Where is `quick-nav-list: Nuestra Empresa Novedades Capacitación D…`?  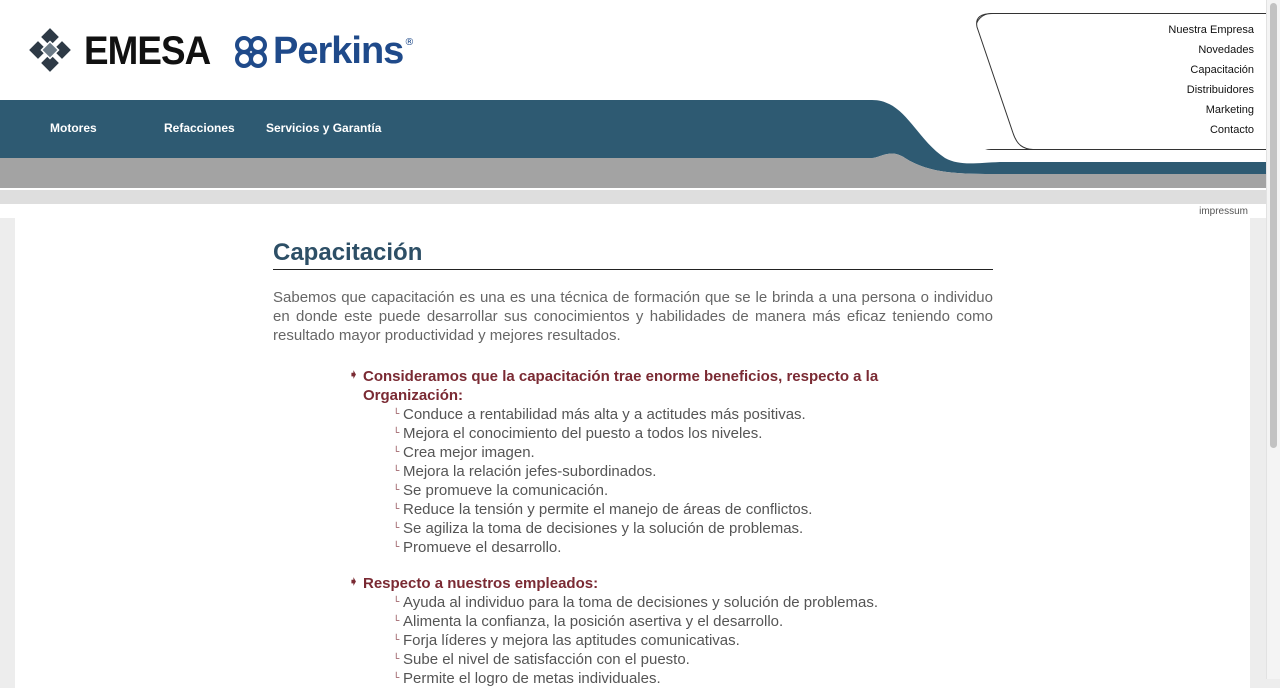
quick-nav-list: Nuestra Empresa Novedades Capacitación D… is located at coordinates (1211, 81).